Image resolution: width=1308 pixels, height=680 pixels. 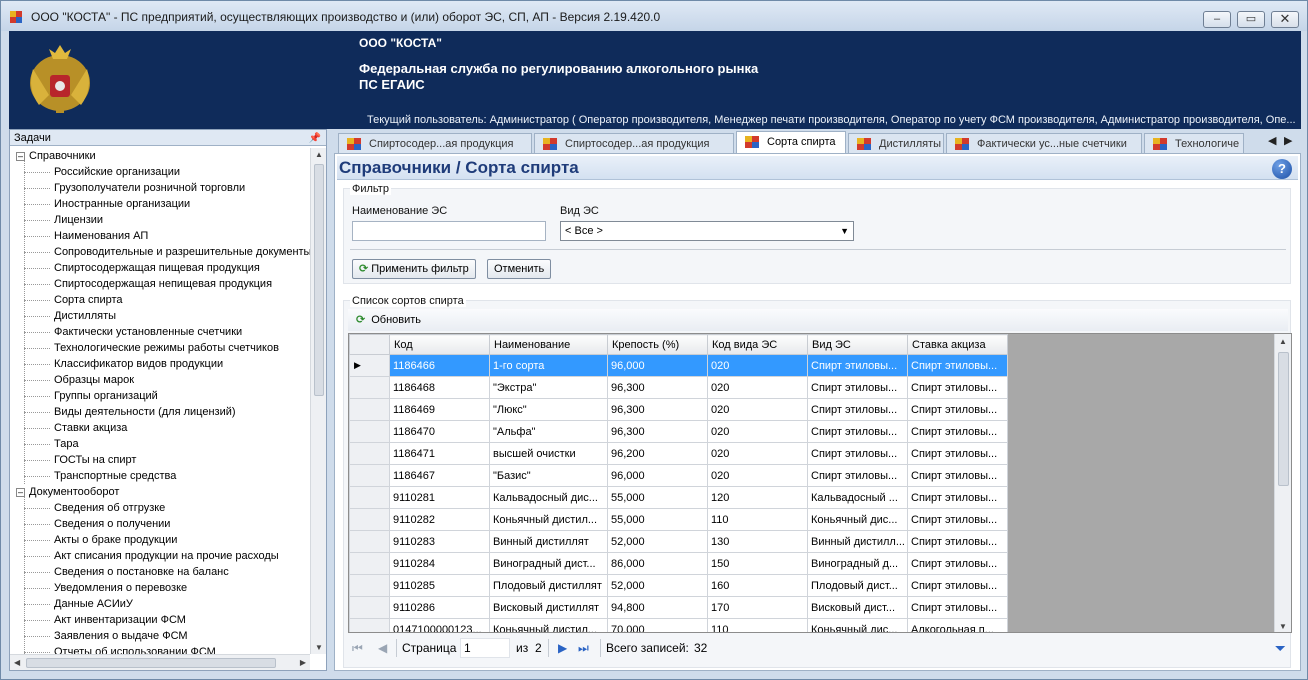 What do you see at coordinates (634, 143) in the screenshot?
I see `tab-nonfood-spirit-products: Спиртосодер...ая продукция` at bounding box center [634, 143].